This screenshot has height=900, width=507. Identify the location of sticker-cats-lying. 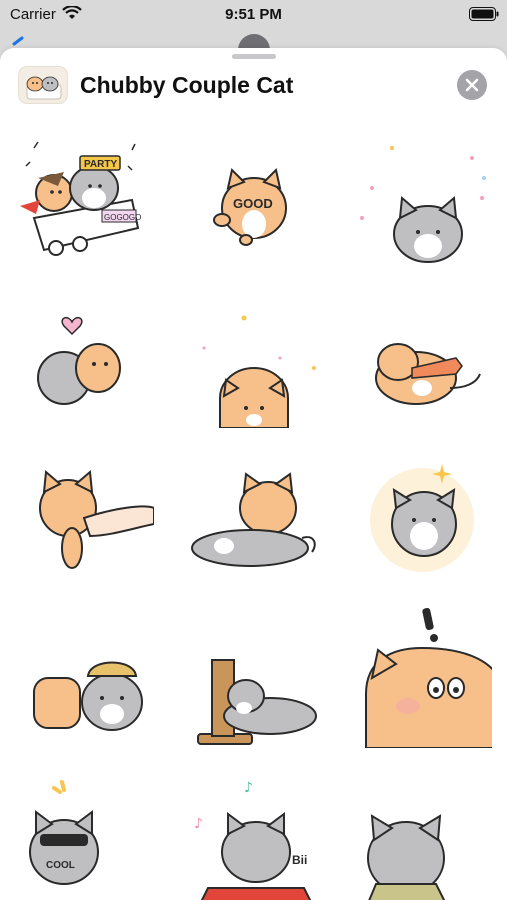
(254, 518).